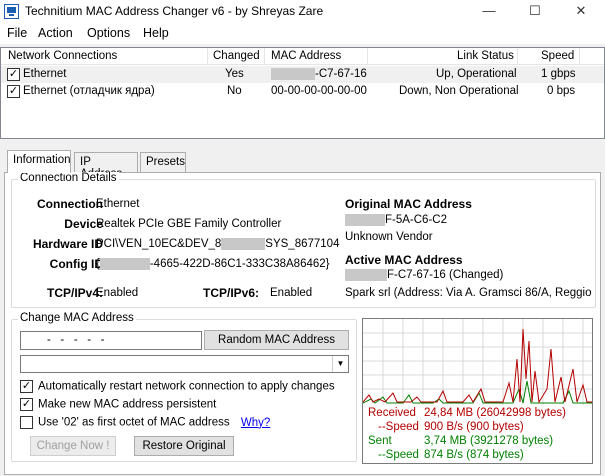 This screenshot has width=605, height=476. What do you see at coordinates (163, 162) in the screenshot?
I see `tab-presets: Presets` at bounding box center [163, 162].